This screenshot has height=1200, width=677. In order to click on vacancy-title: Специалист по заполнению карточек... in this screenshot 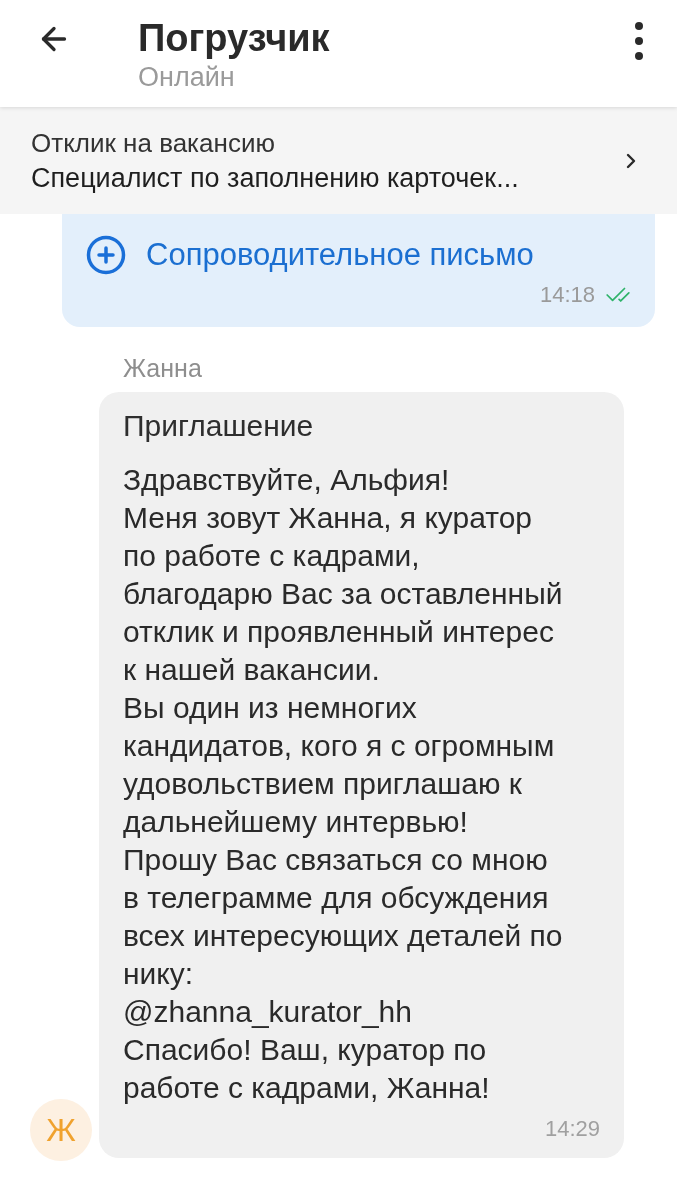, I will do `click(275, 178)`.